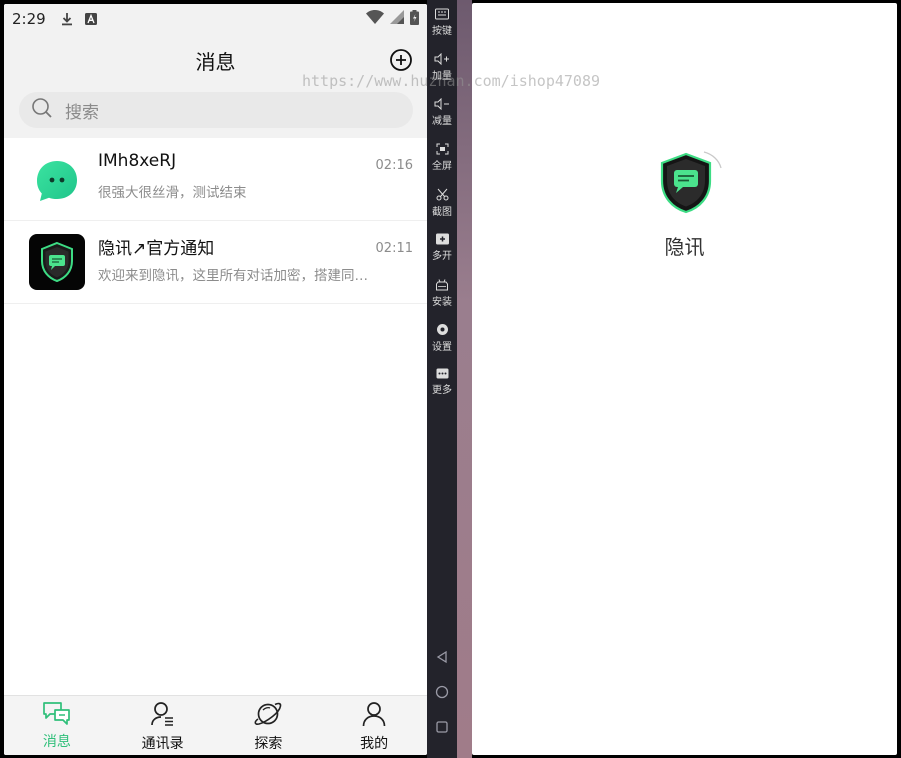 The width and height of the screenshot is (901, 758). I want to click on page-title: 消息, so click(215, 61).